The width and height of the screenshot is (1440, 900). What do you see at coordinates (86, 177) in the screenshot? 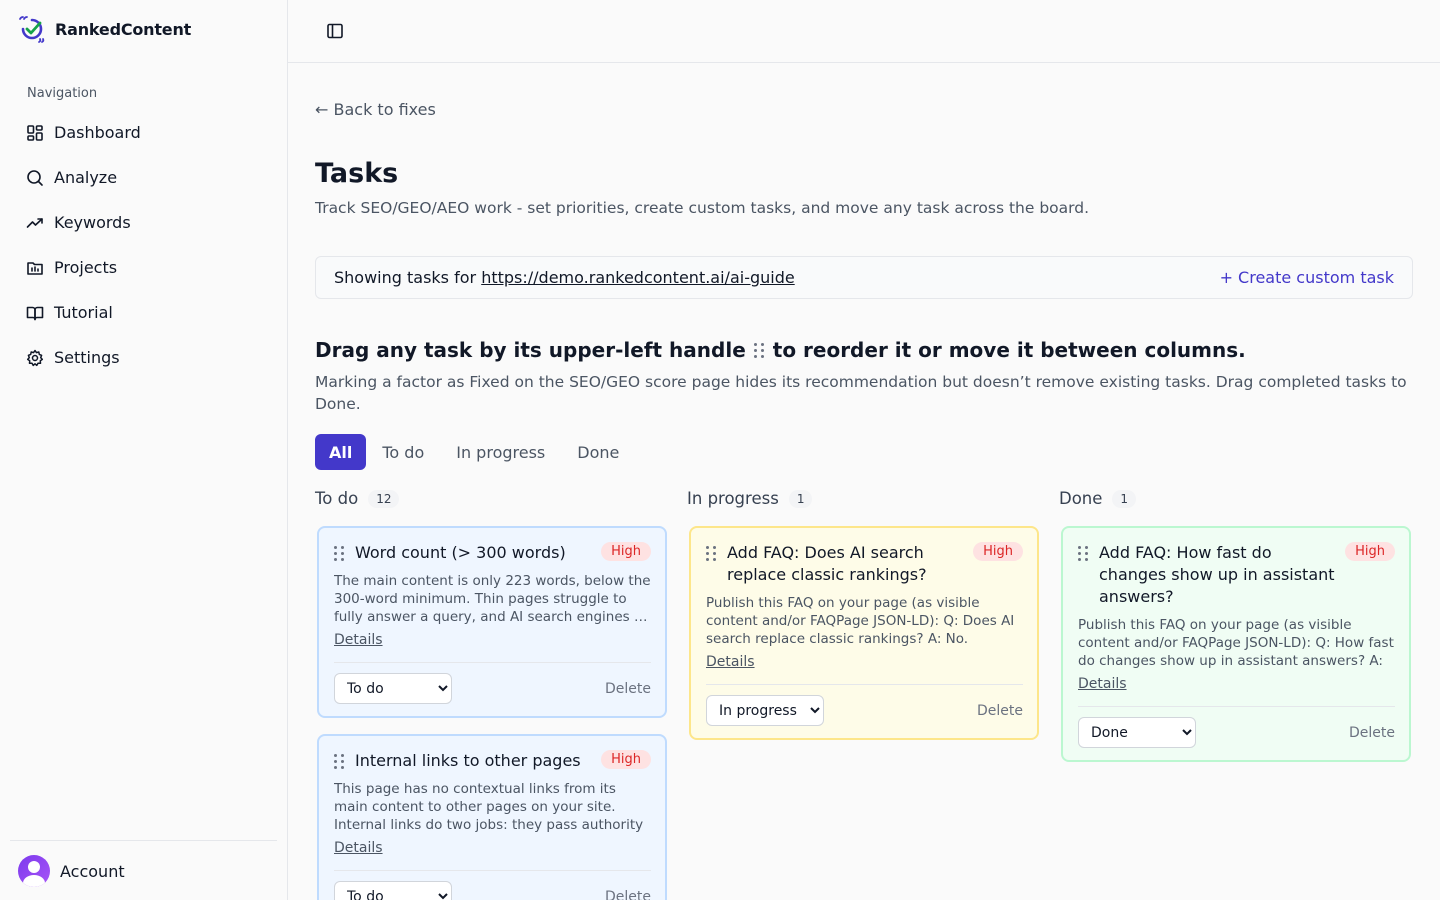
I see `sidebar-item-label: Analyze` at bounding box center [86, 177].